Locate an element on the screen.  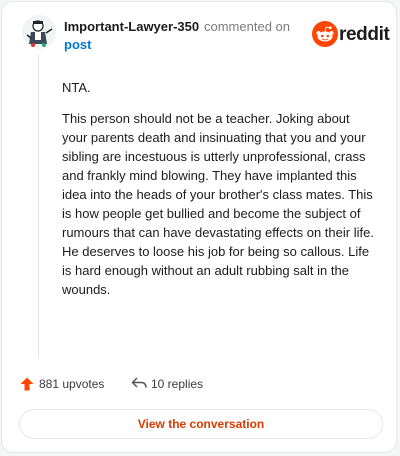
comment-paragraph: NTA. is located at coordinates (76, 87).